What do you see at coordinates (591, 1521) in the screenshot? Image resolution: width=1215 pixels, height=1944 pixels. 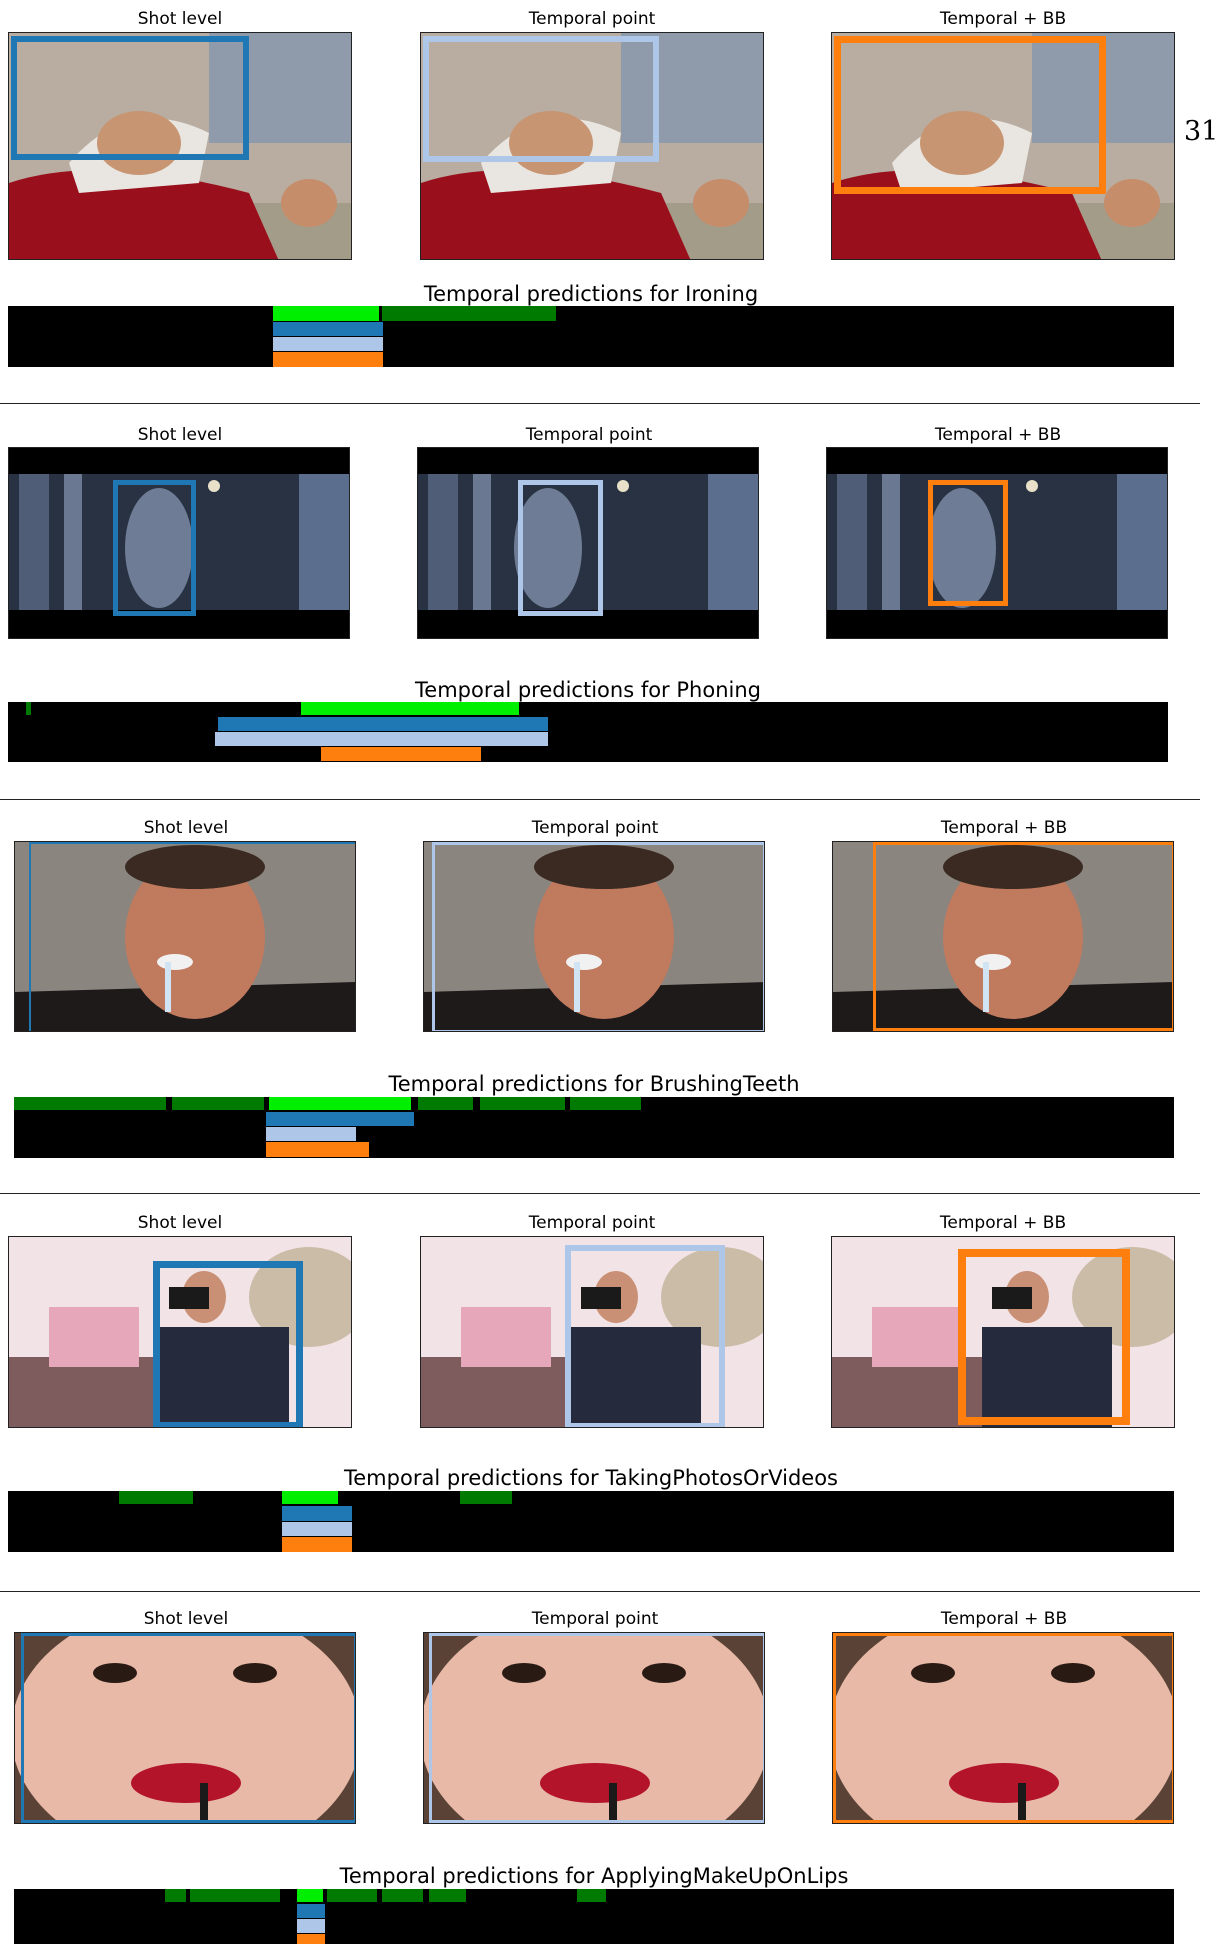 I see `timeline-taking-photos` at bounding box center [591, 1521].